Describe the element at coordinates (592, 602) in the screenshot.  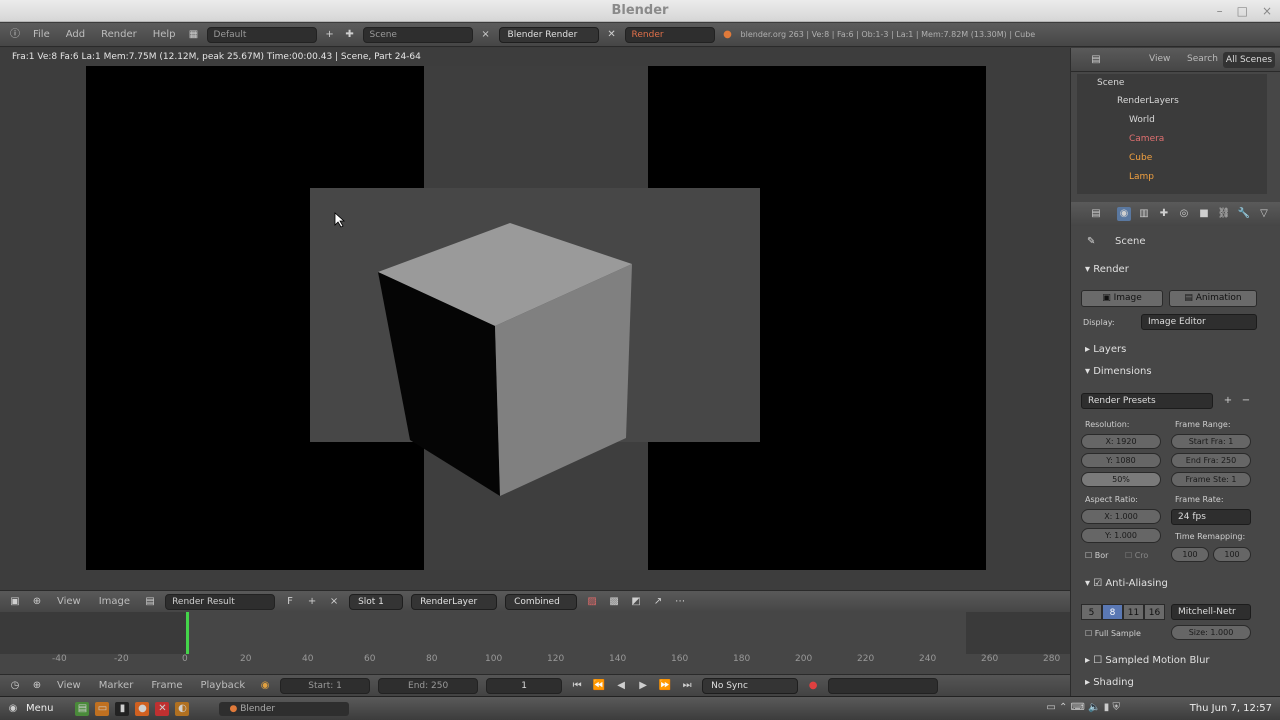
I see `display-channels-icon: ▨` at that location.